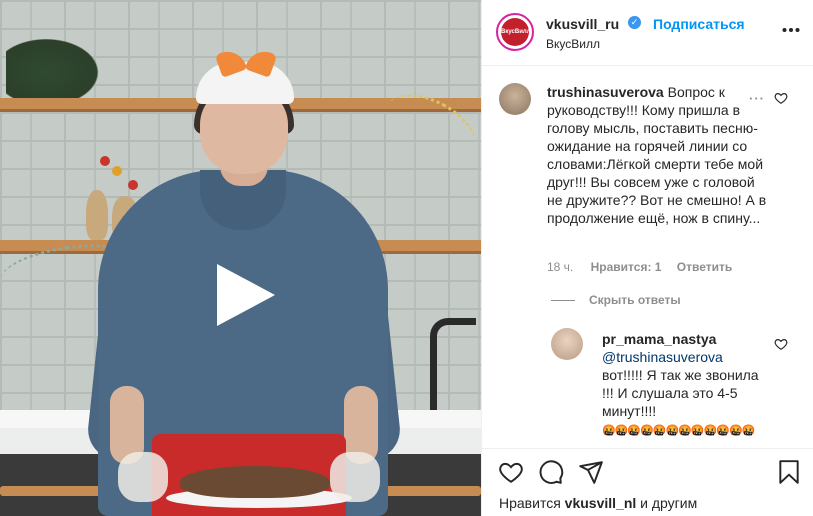 The width and height of the screenshot is (813, 516). Describe the element at coordinates (662, 357) in the screenshot. I see `reply-mention: @trushinasuverova` at that location.